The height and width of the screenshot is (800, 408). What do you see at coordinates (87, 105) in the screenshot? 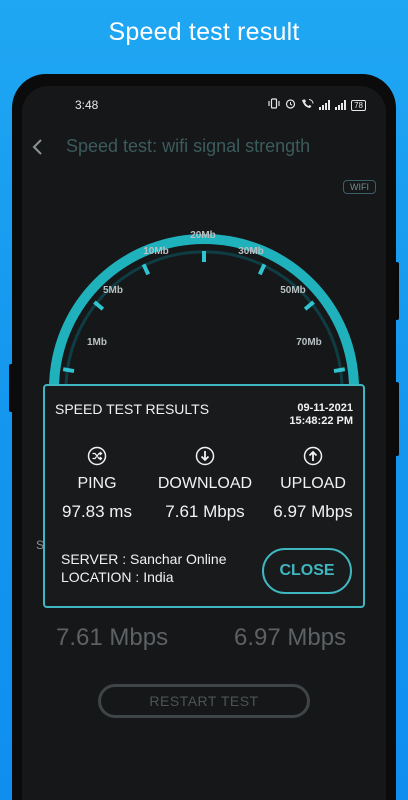
I see `status-time: 3:48` at bounding box center [87, 105].